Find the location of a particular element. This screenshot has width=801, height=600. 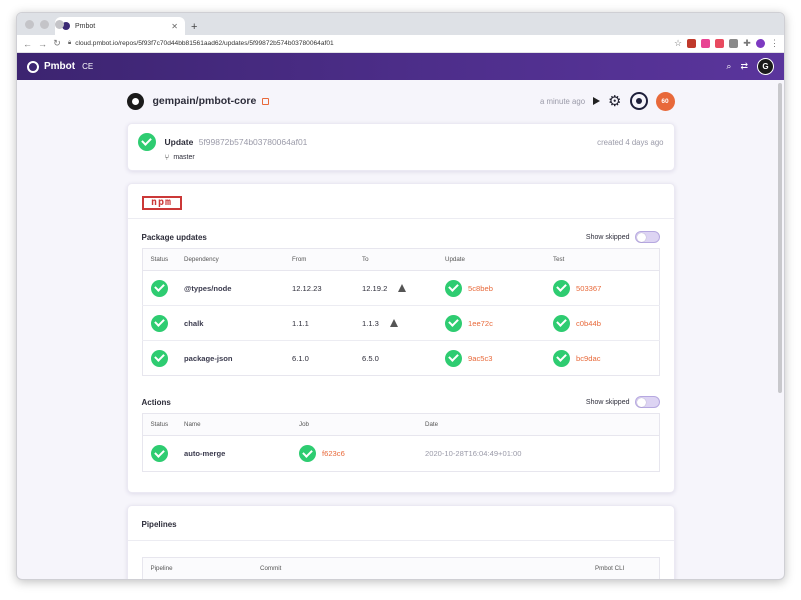

gear-icon: ⚙ is located at coordinates (614, 101).